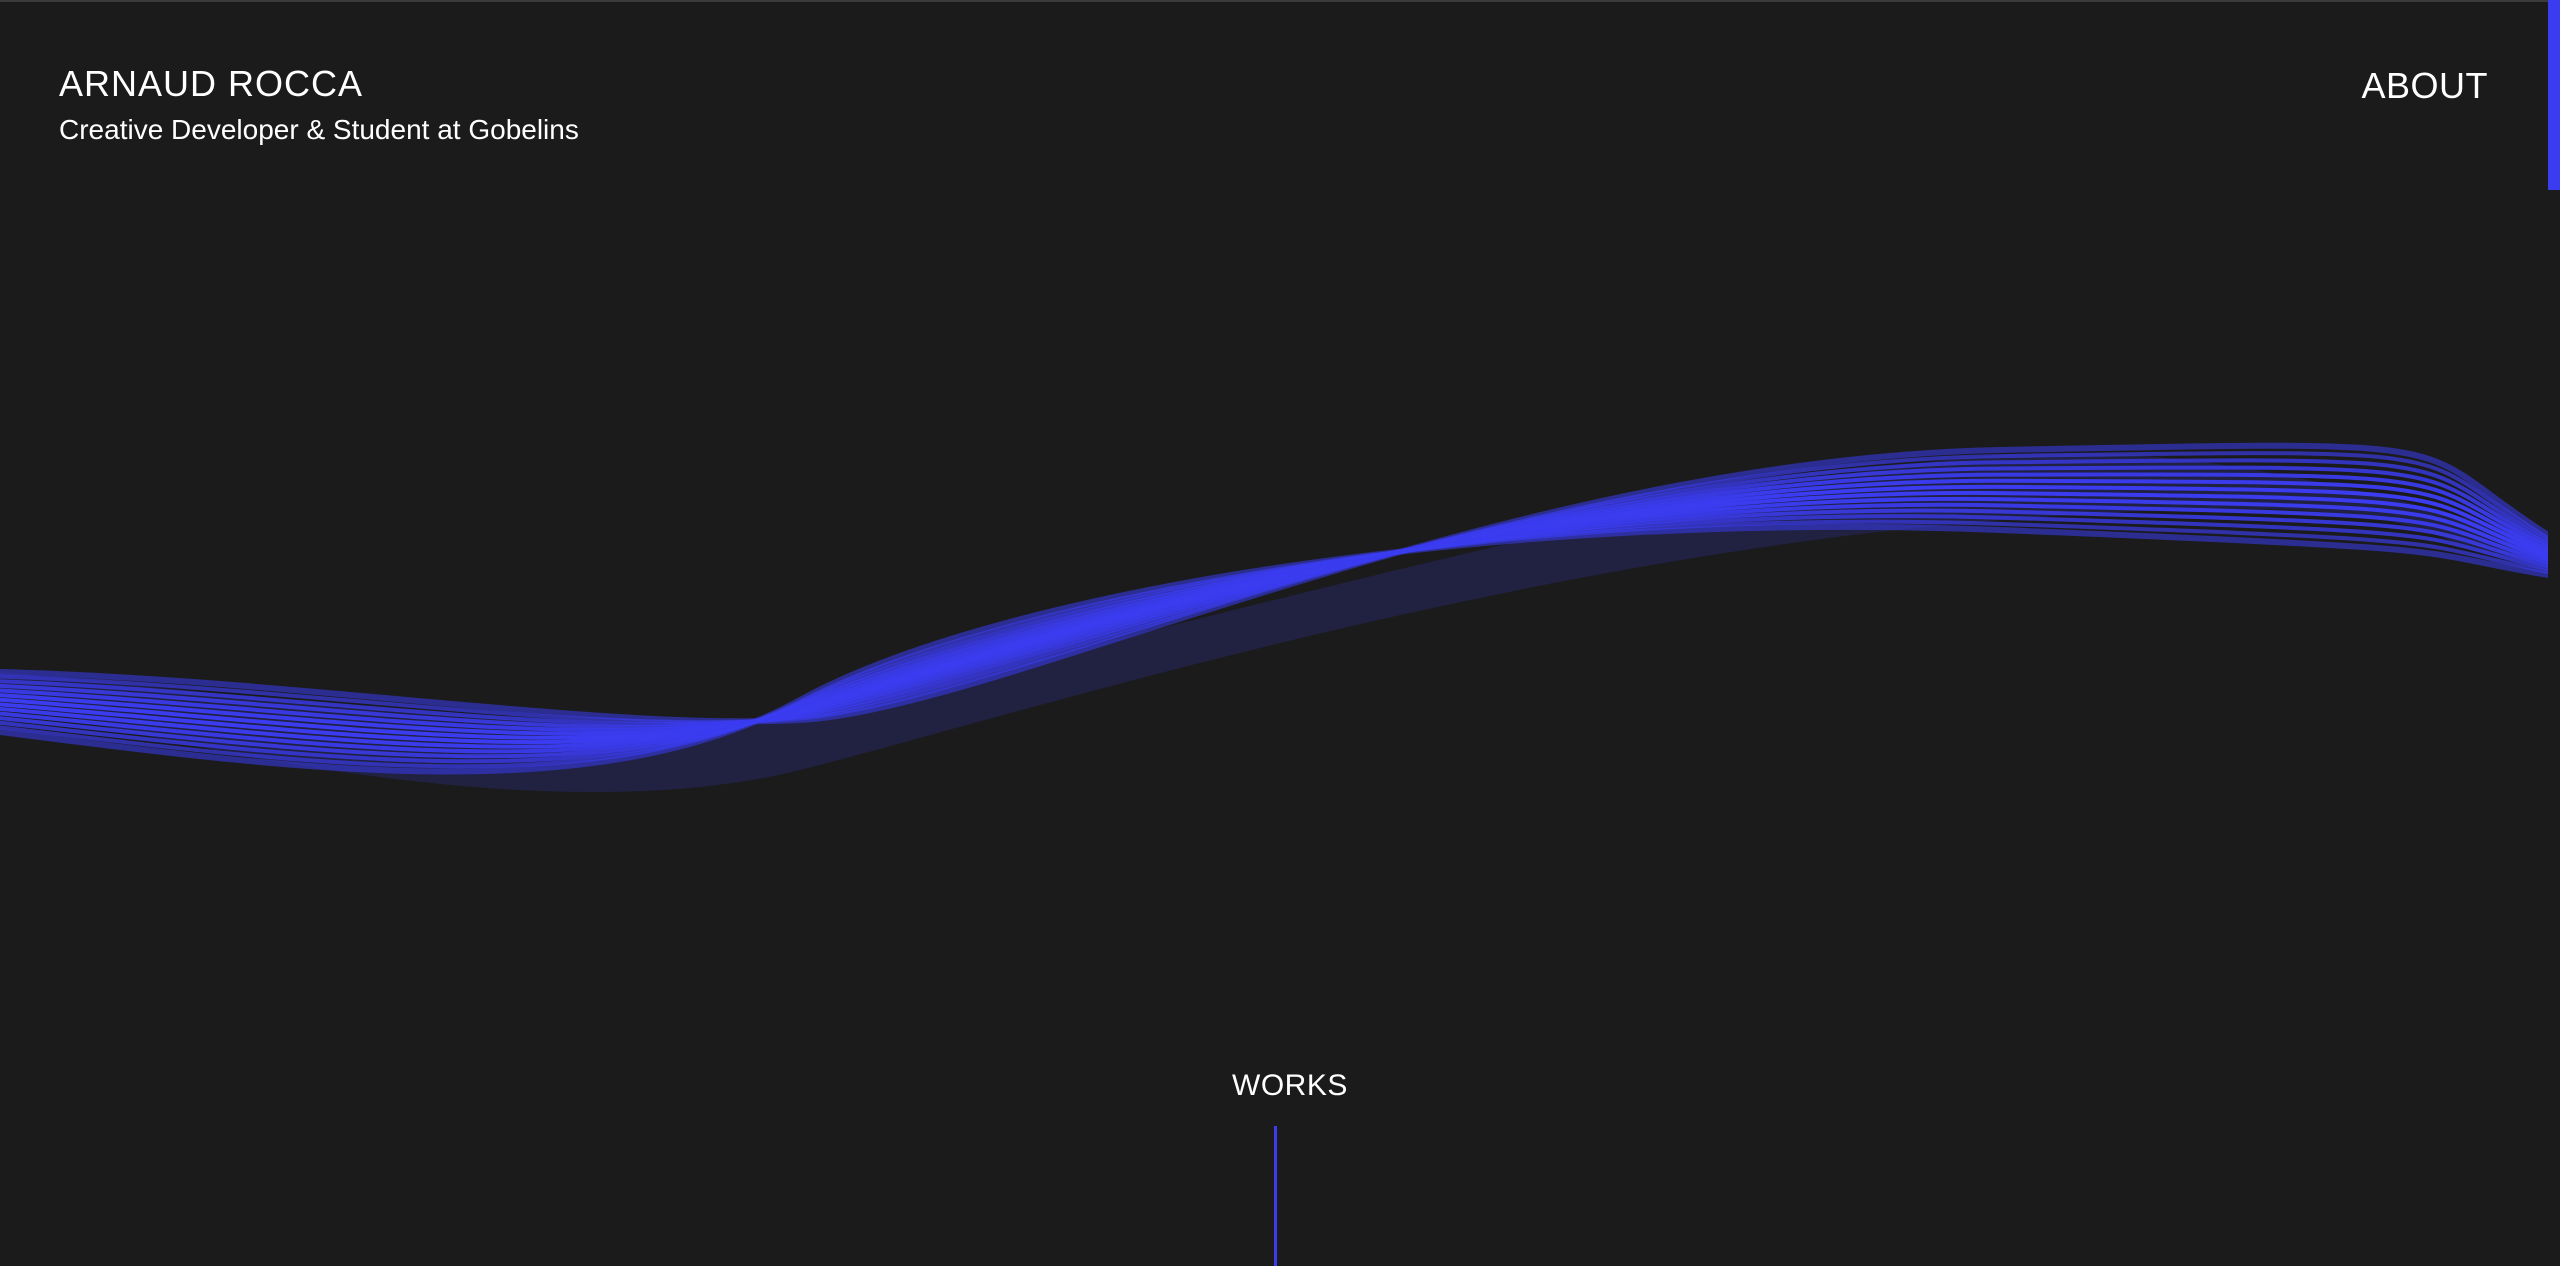  What do you see at coordinates (1290, 1086) in the screenshot?
I see `works-label: WORKS` at bounding box center [1290, 1086].